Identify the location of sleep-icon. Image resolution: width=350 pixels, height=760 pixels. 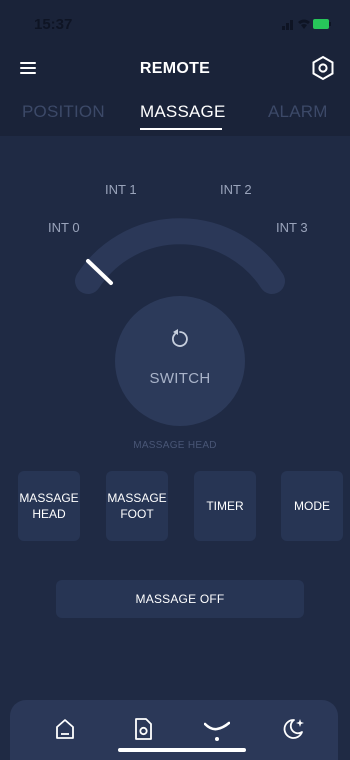
(293, 729).